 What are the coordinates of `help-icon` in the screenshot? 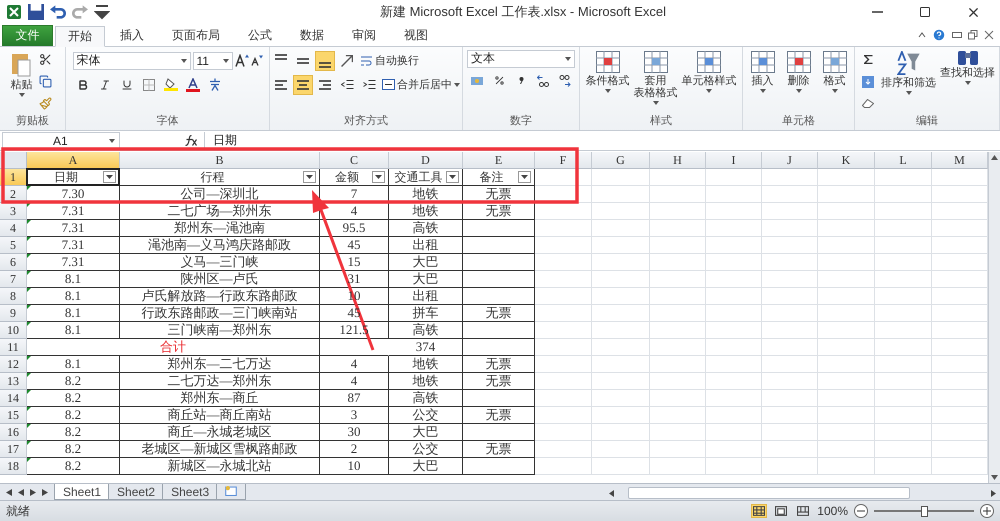 It's located at (939, 35).